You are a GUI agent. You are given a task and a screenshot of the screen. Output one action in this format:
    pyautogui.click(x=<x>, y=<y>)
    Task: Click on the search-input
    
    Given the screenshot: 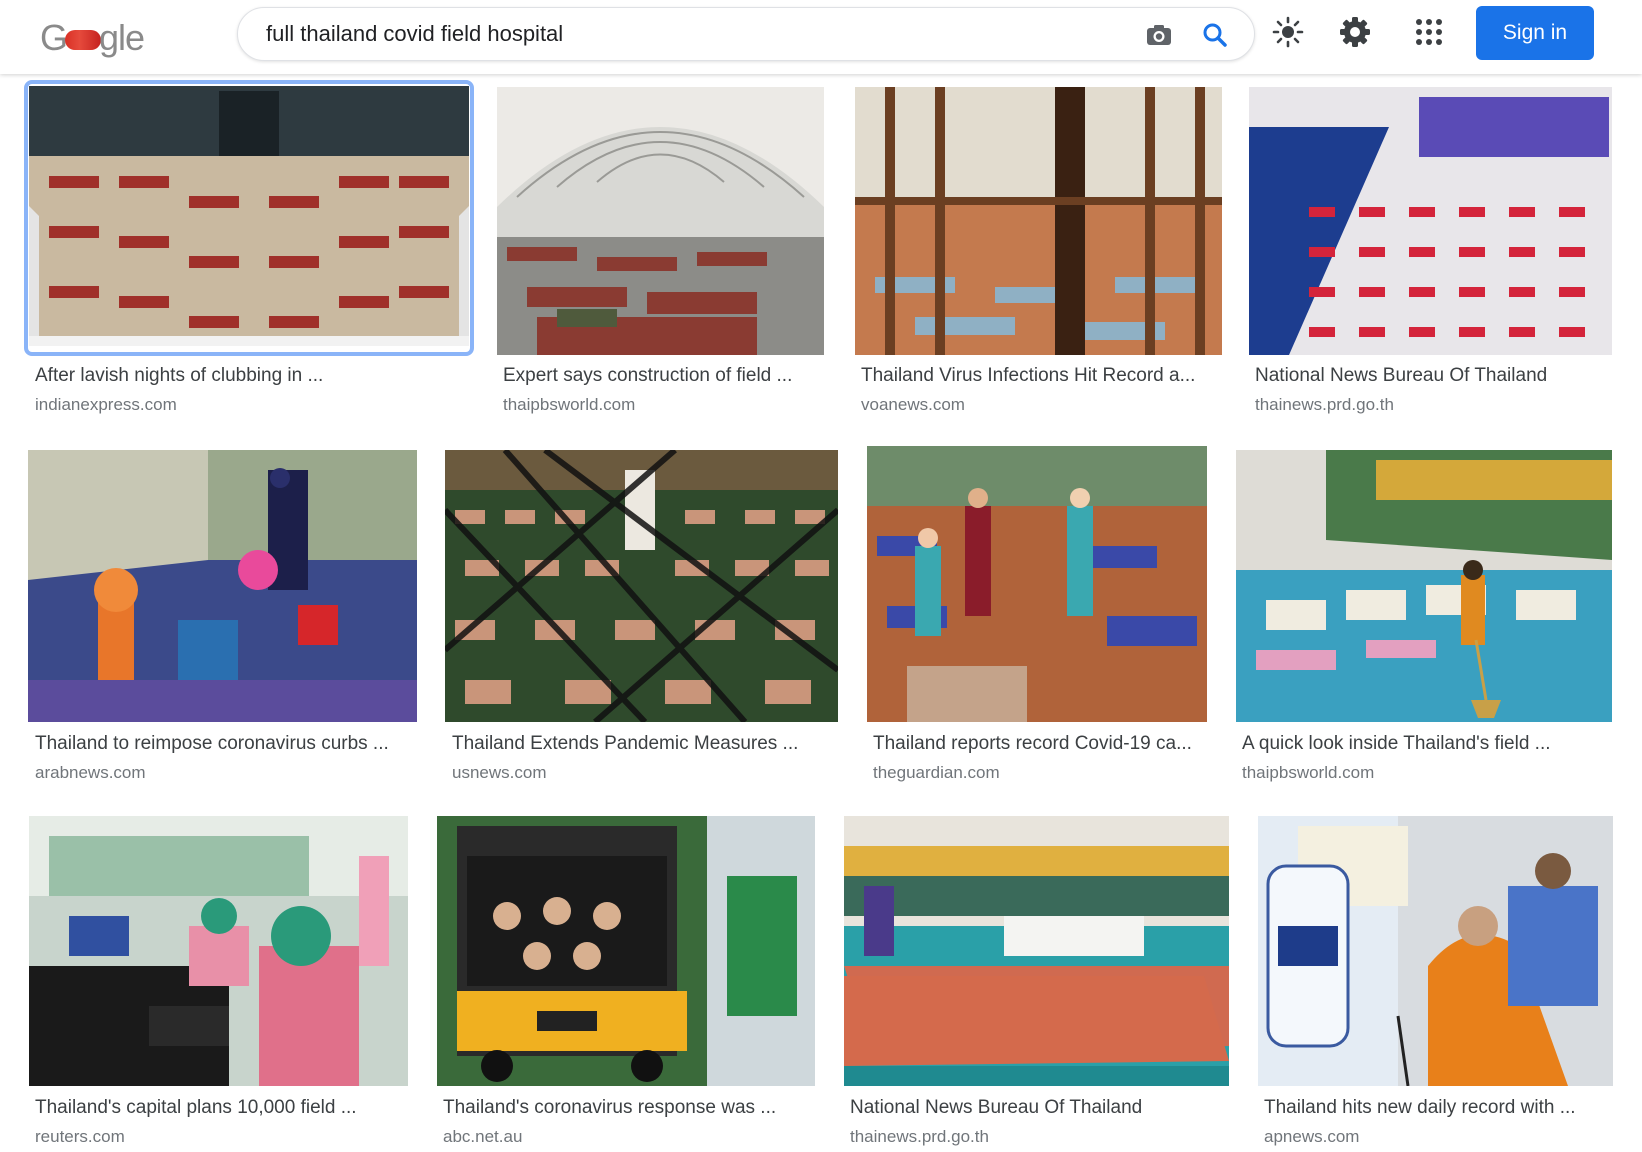 What is the action you would take?
    pyautogui.click(x=696, y=34)
    